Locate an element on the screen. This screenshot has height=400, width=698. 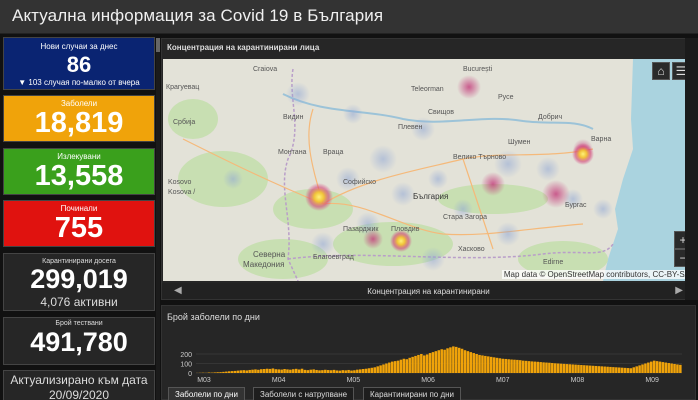
tab-cumulative-cases: Заболели с натрупване is located at coordinates (304, 393).